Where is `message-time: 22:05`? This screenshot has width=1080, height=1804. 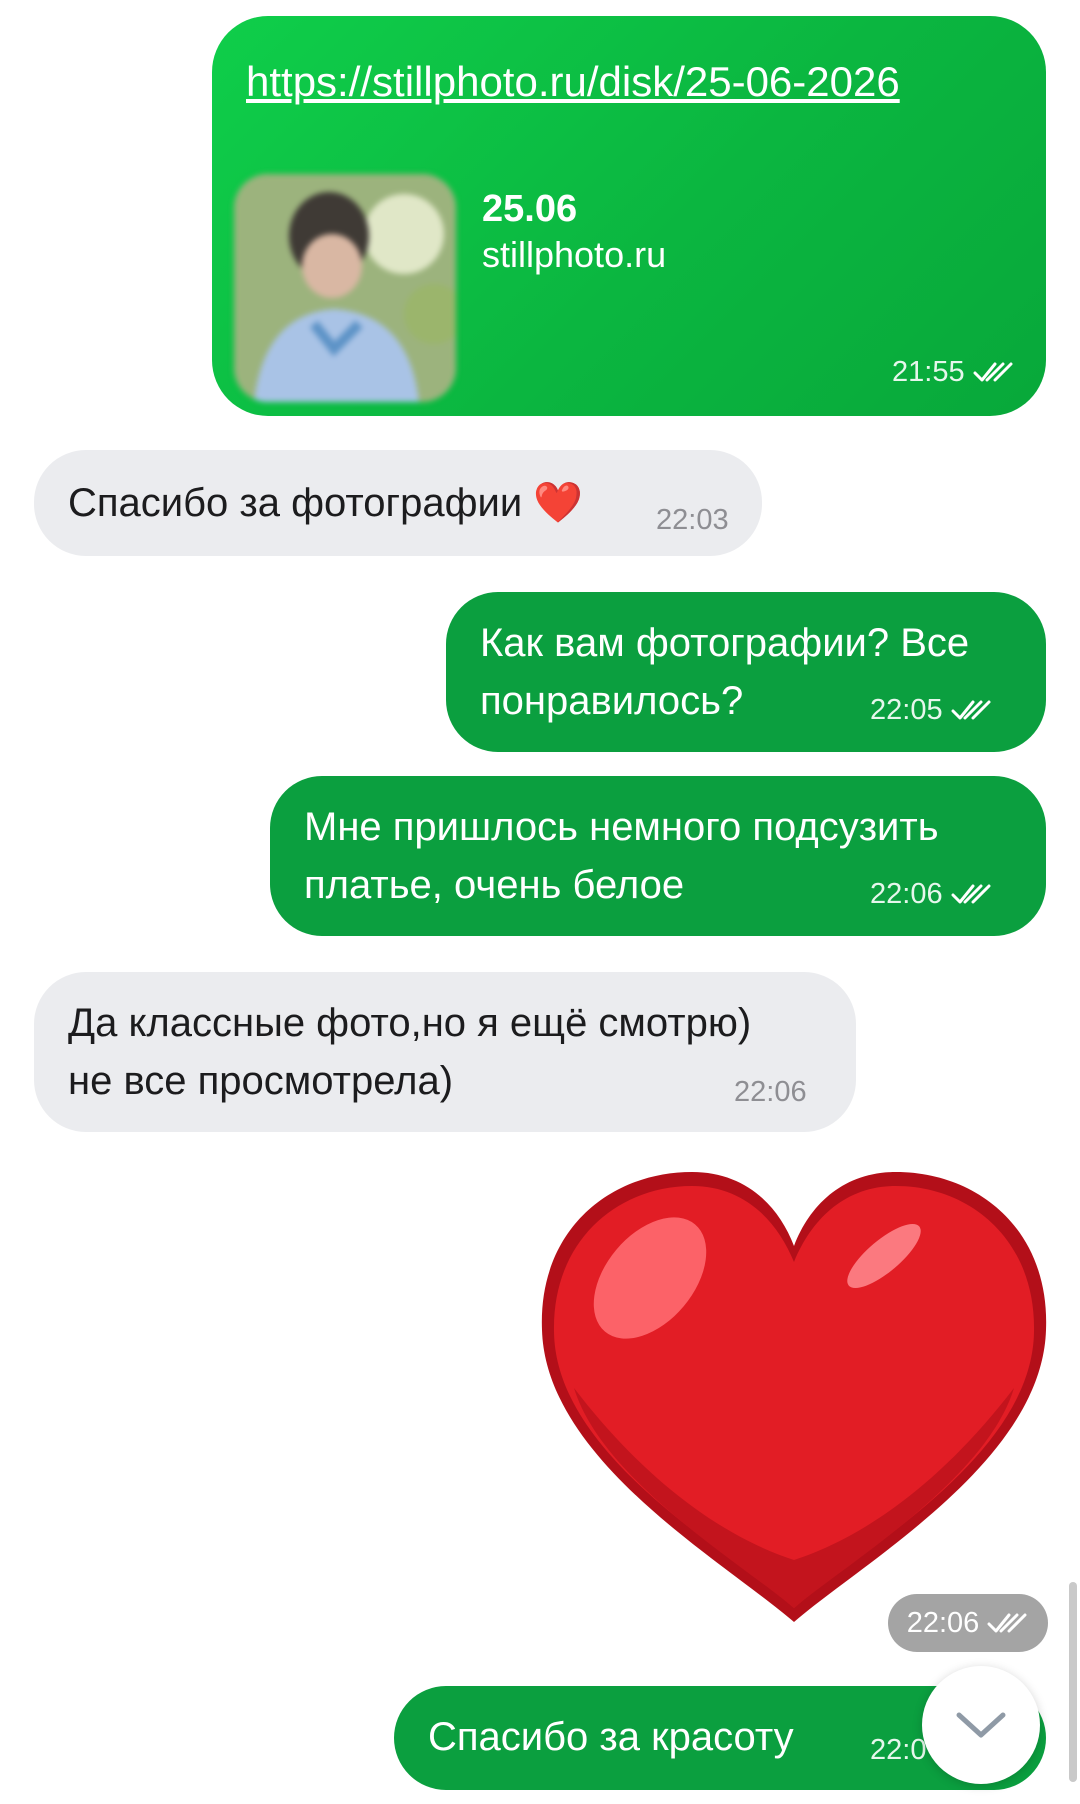 message-time: 22:05 is located at coordinates (931, 710).